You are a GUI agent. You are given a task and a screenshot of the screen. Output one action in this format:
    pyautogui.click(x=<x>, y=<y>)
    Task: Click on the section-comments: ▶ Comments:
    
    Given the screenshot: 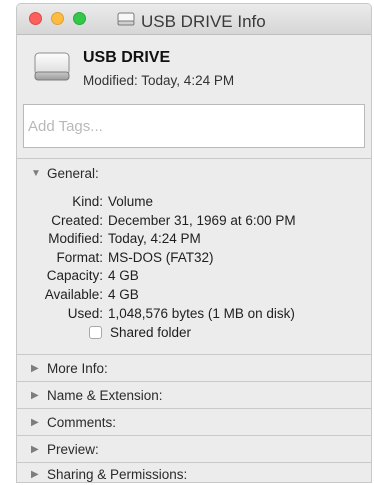 What is the action you would take?
    pyautogui.click(x=73, y=422)
    